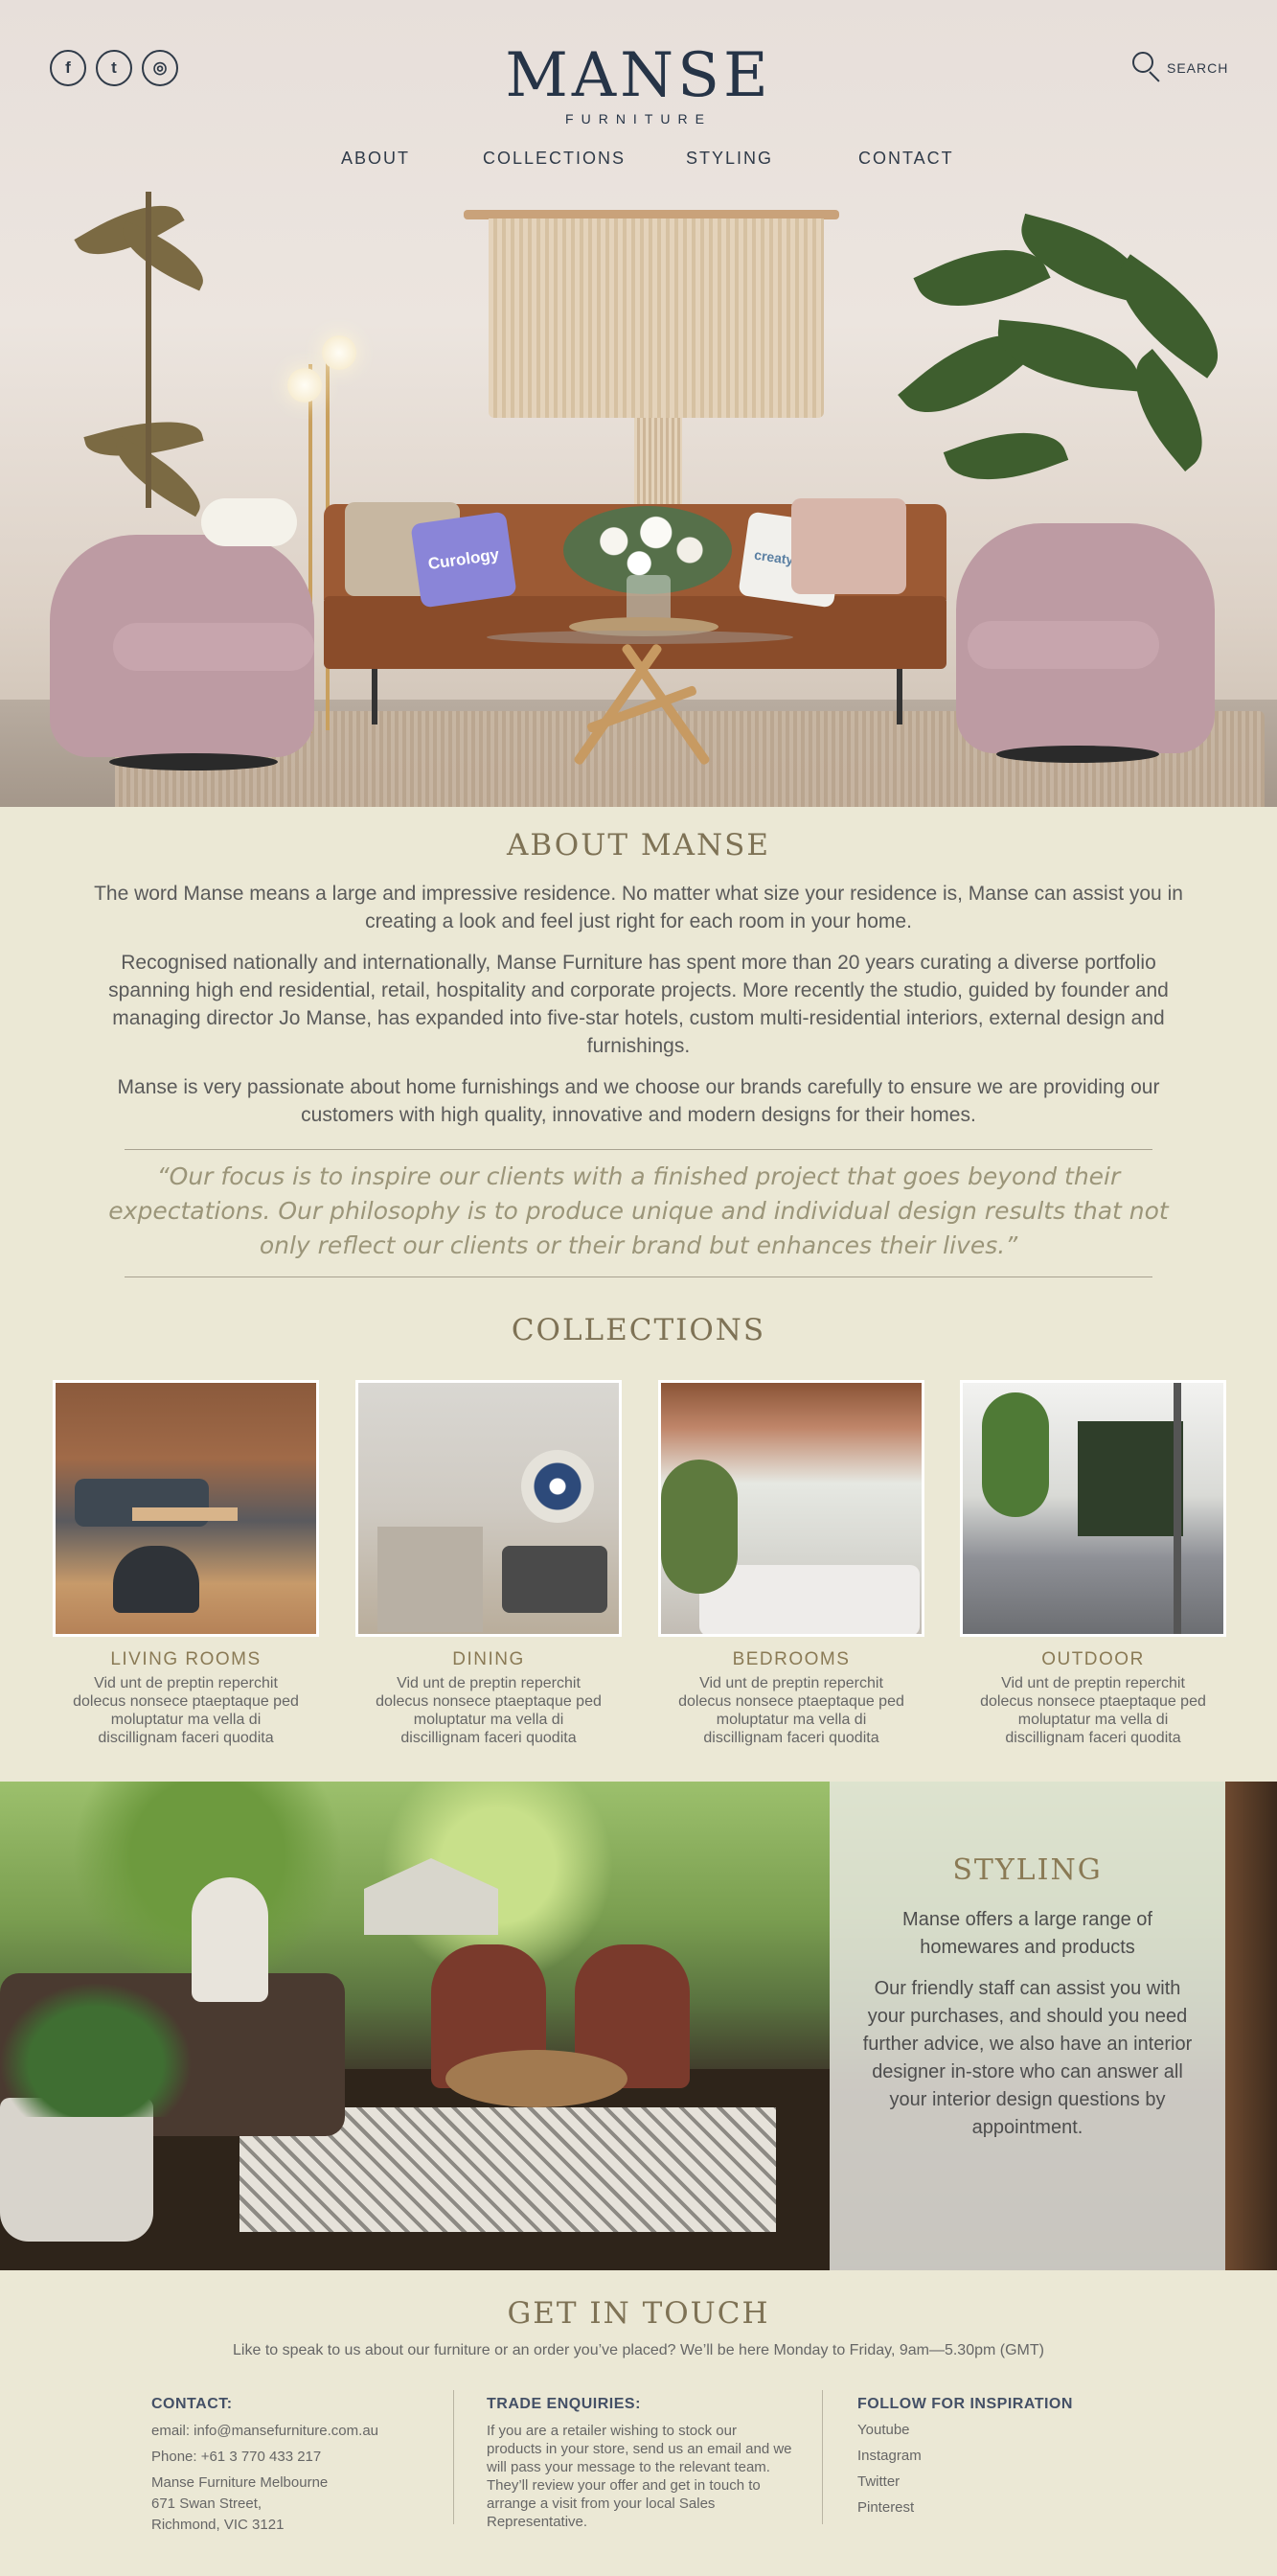  I want to click on address-line: 671 Swan Street,, so click(206, 2504).